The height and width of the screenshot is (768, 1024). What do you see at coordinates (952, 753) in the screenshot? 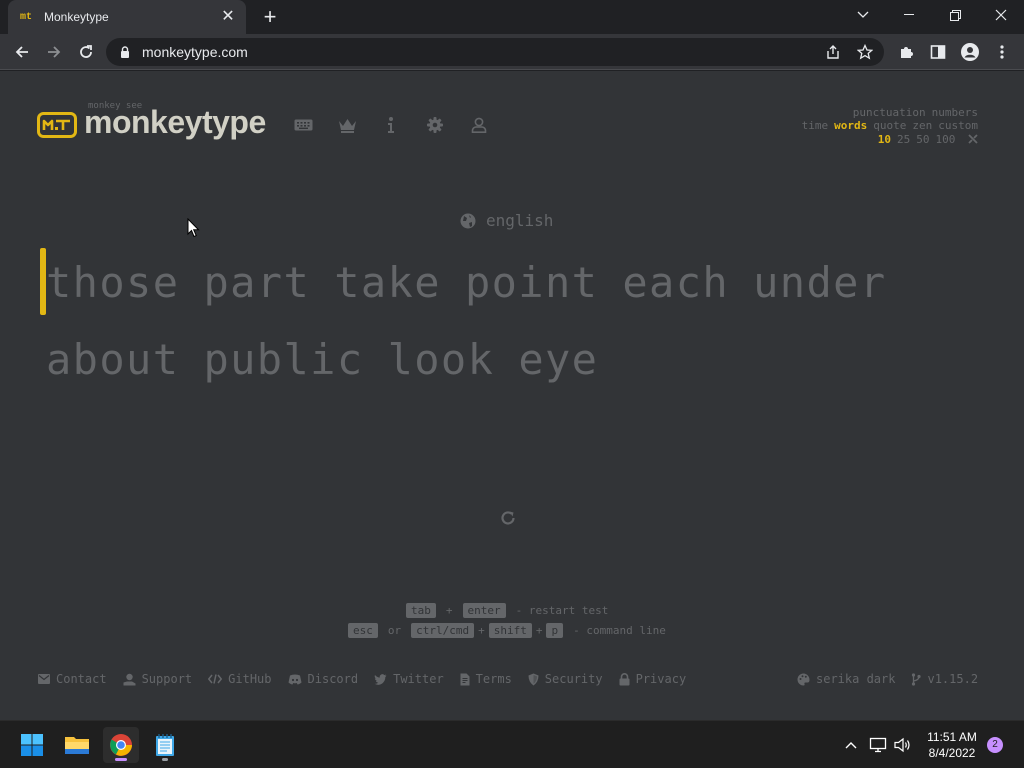
I see `clock-date: 8/4/2022` at bounding box center [952, 753].